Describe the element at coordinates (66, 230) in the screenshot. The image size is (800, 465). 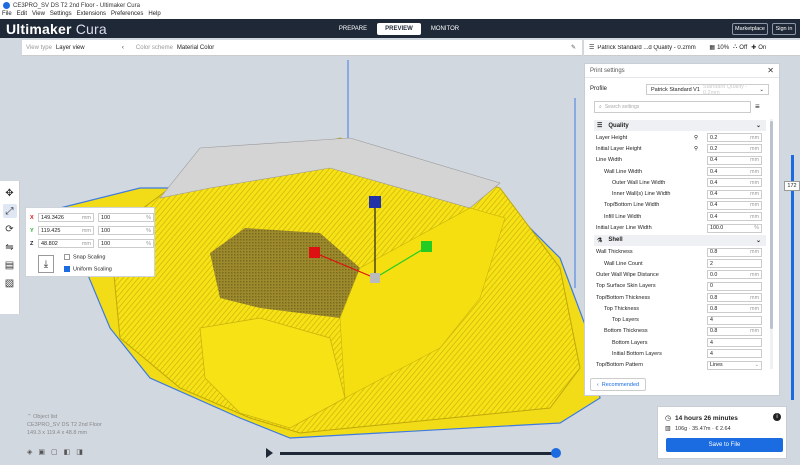
I see `scale-y-mm-input: 119.425 mm` at that location.